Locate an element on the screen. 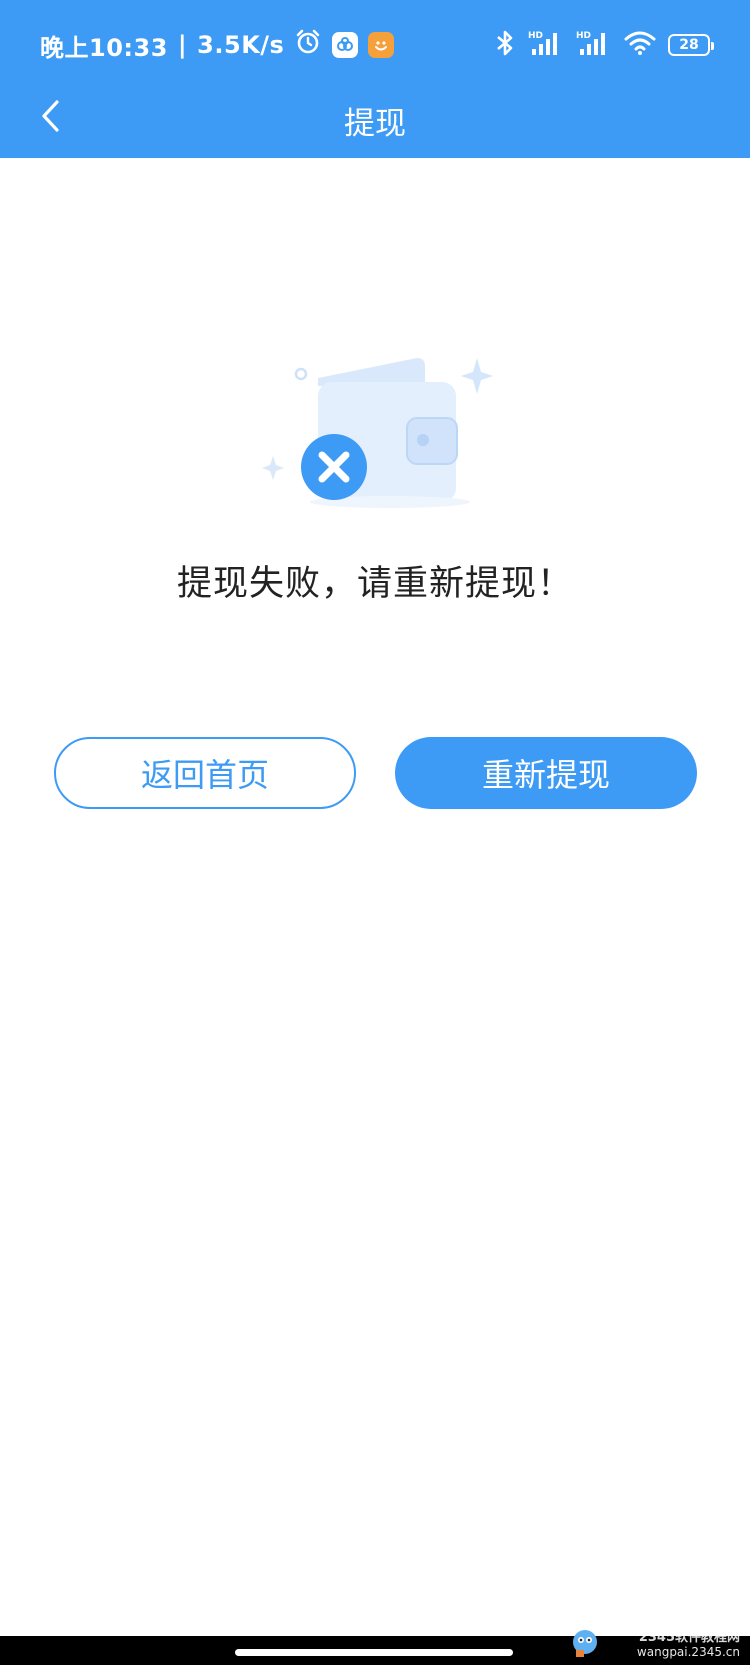 The image size is (750, 1665). header: 晚上10:33 | 3.5K/s HD HD 28 提现 is located at coordinates (375, 79).